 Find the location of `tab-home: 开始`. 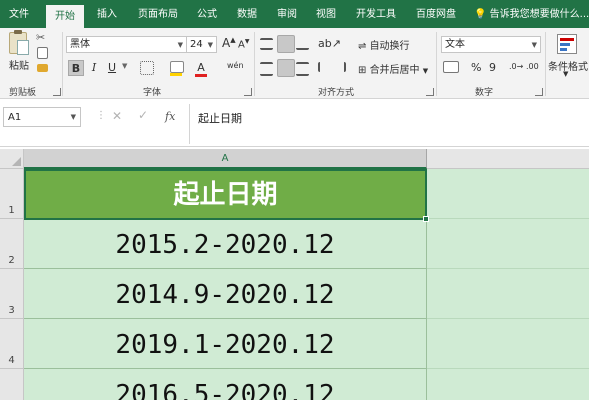

tab-home: 开始 is located at coordinates (65, 16).